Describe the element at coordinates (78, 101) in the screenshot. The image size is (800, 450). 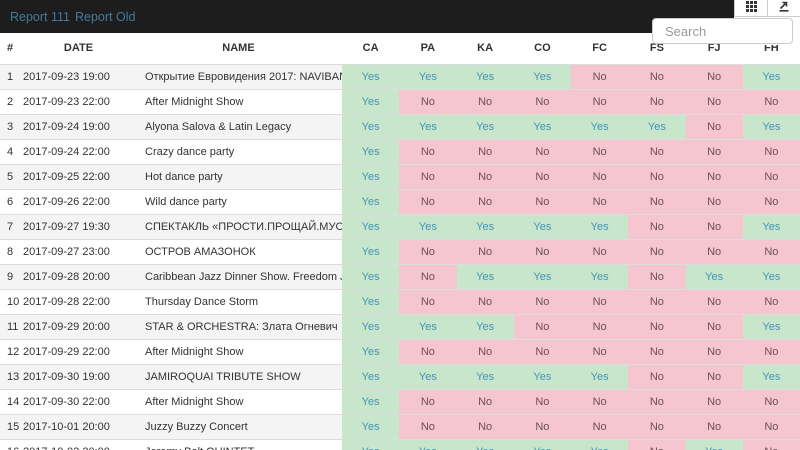
I see `event-date: 2017-09-23 22:00` at that location.